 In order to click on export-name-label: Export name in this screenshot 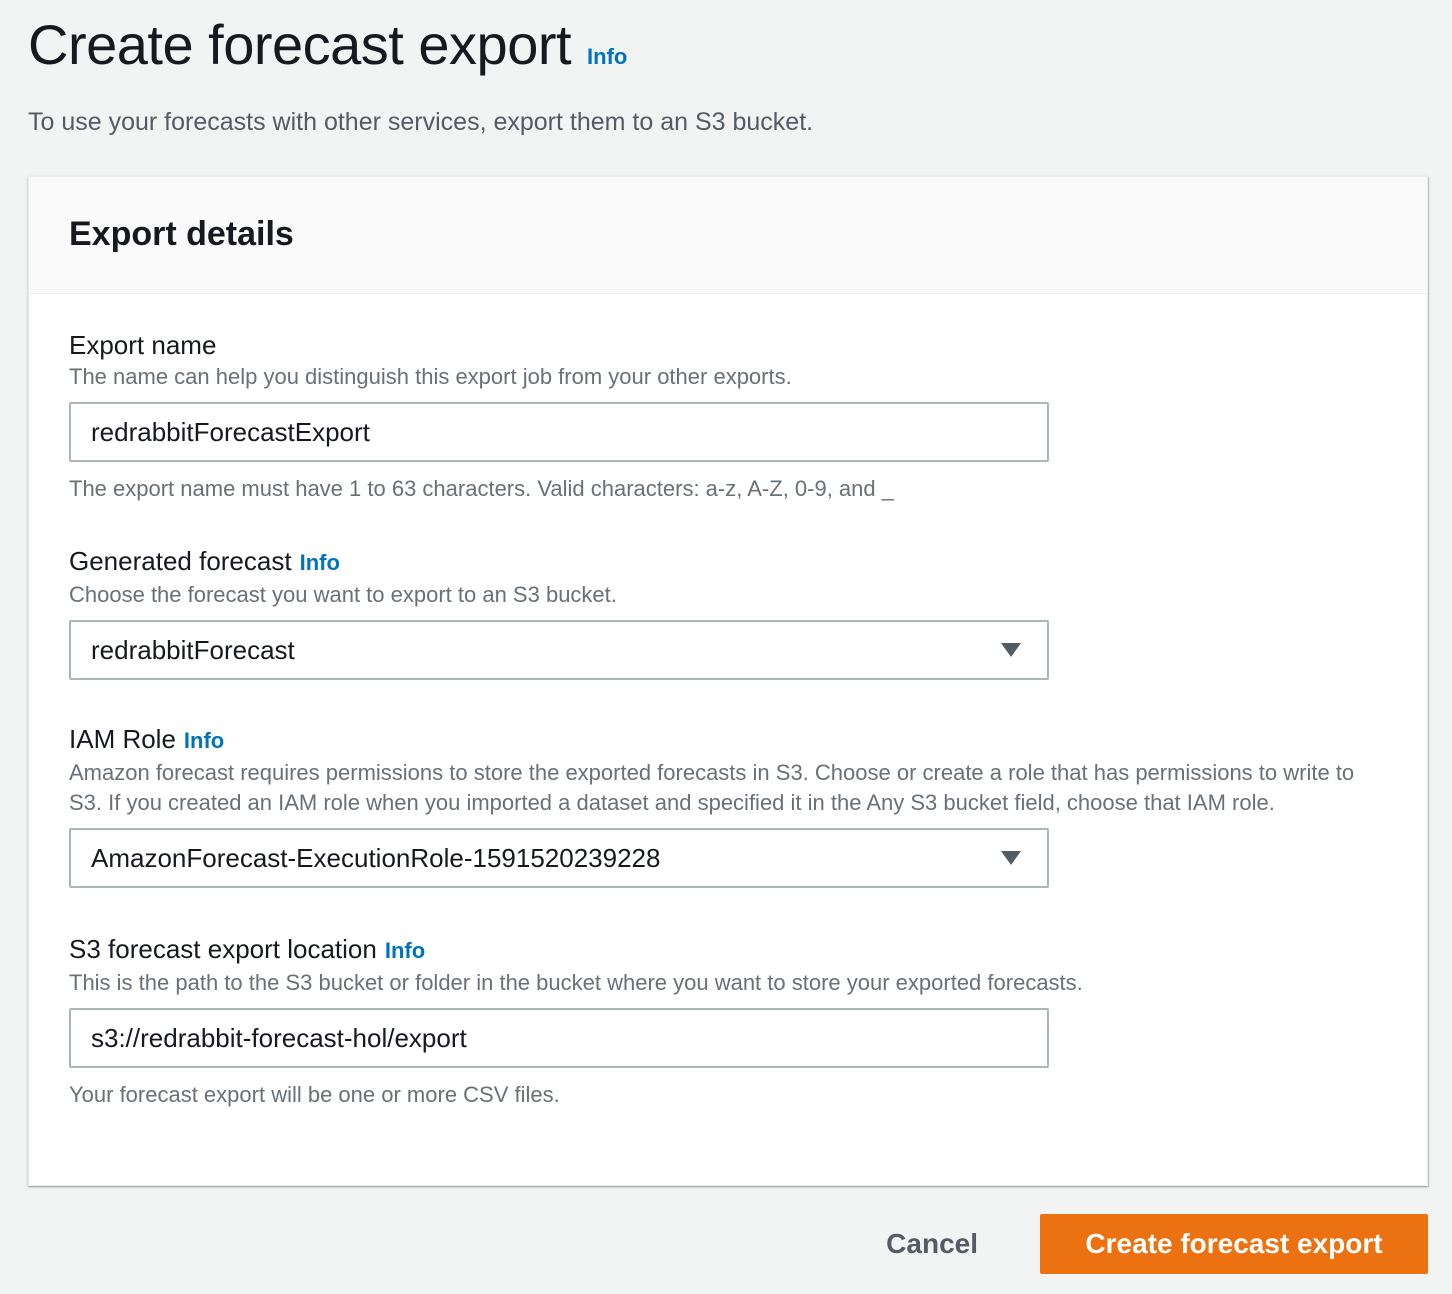, I will do `click(728, 345)`.